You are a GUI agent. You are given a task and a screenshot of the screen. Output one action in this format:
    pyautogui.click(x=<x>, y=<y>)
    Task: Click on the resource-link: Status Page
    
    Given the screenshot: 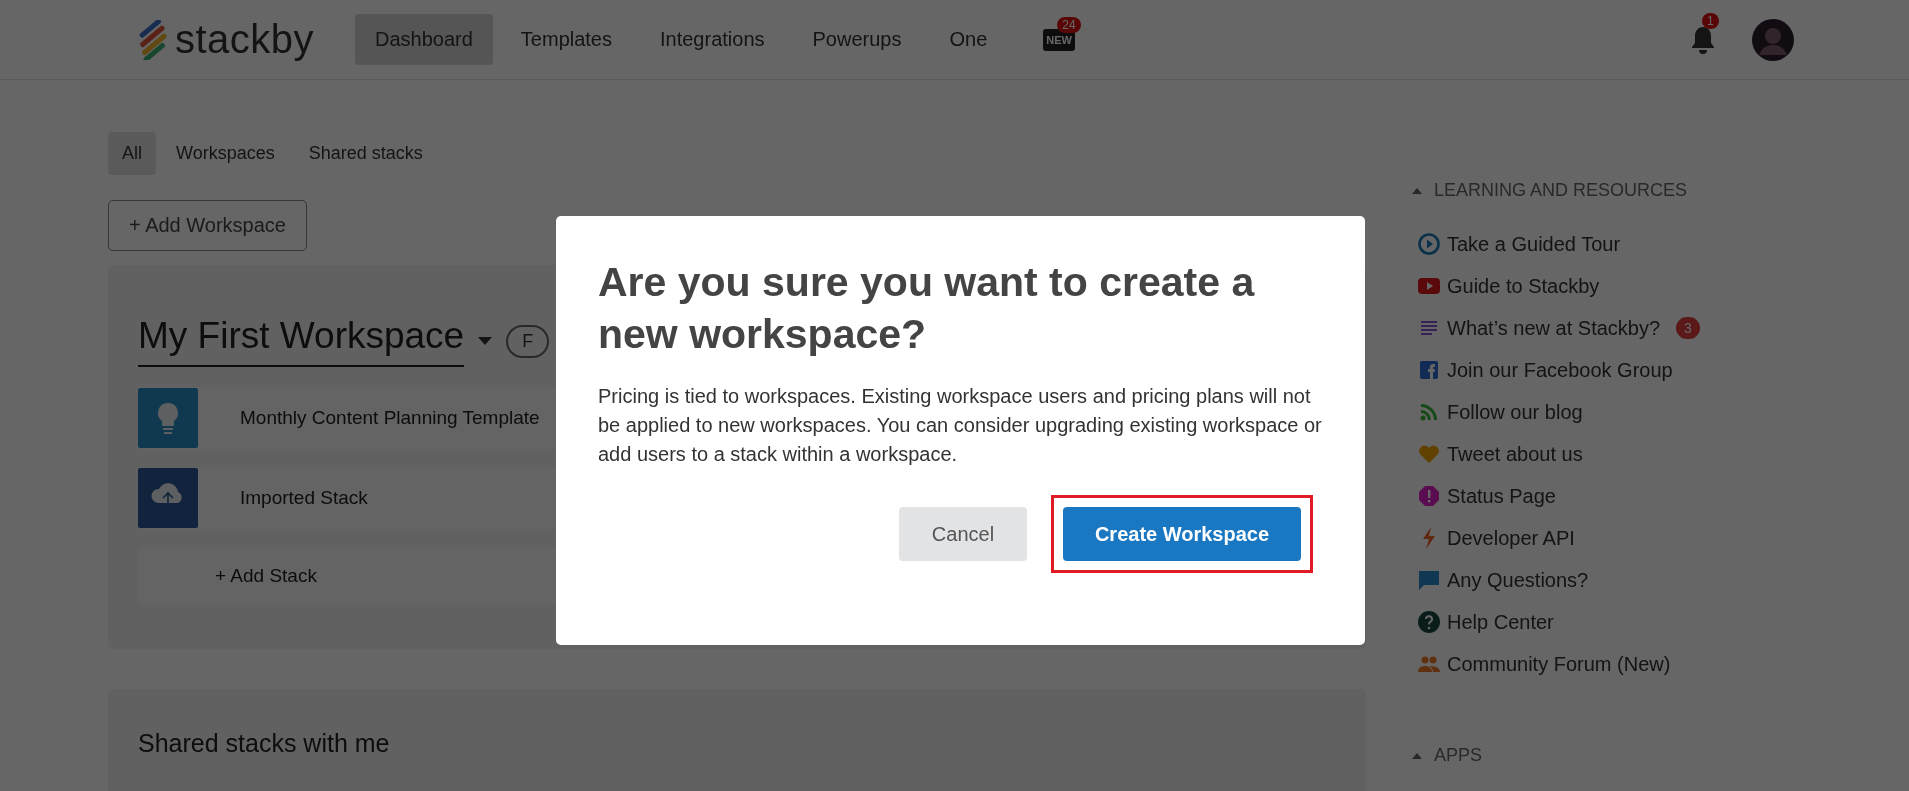 What is the action you would take?
    pyautogui.click(x=1558, y=496)
    